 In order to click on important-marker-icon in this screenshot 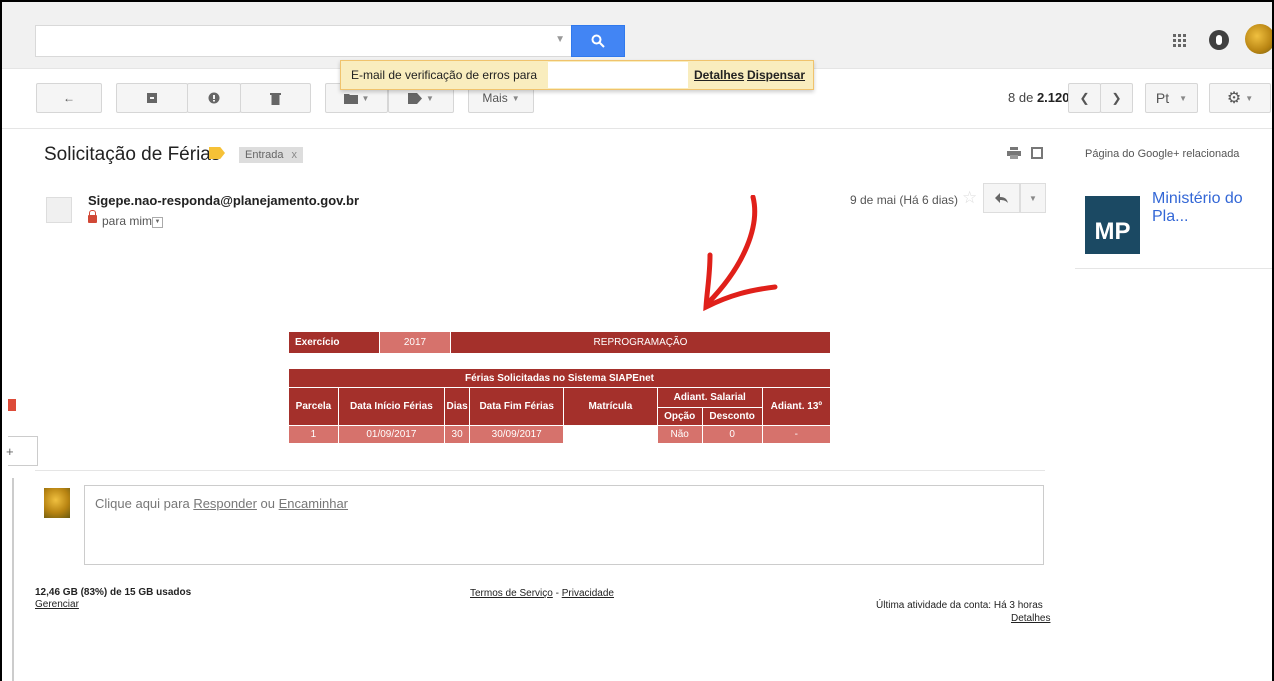, I will do `click(217, 153)`.